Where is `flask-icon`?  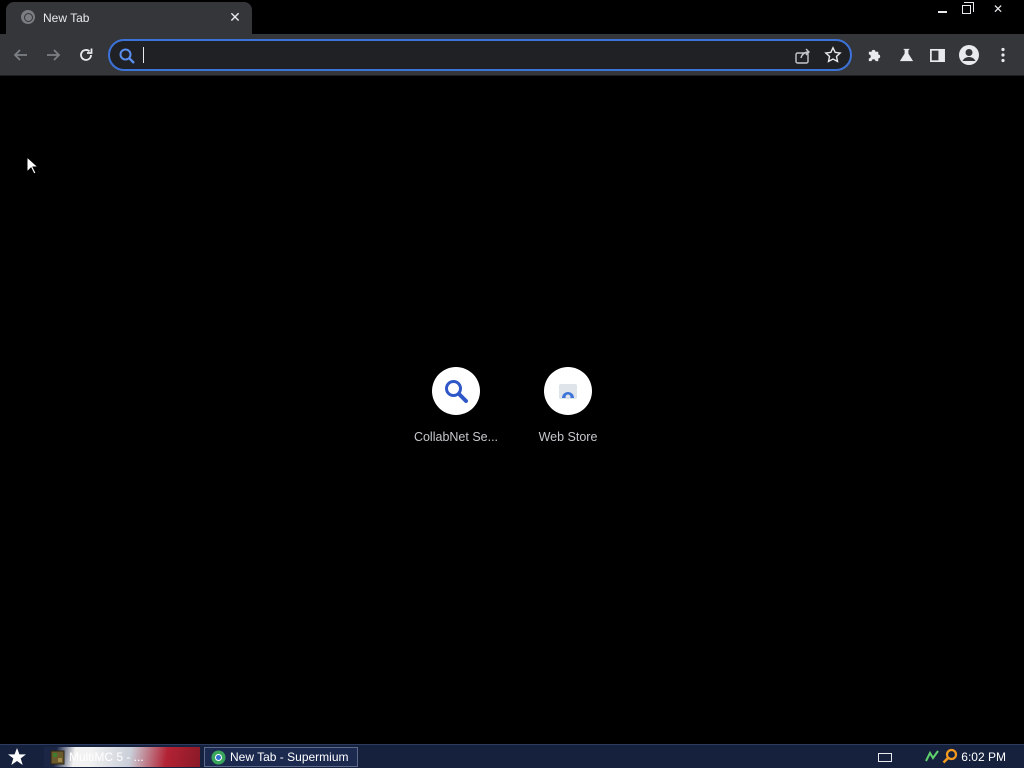 flask-icon is located at coordinates (906, 54).